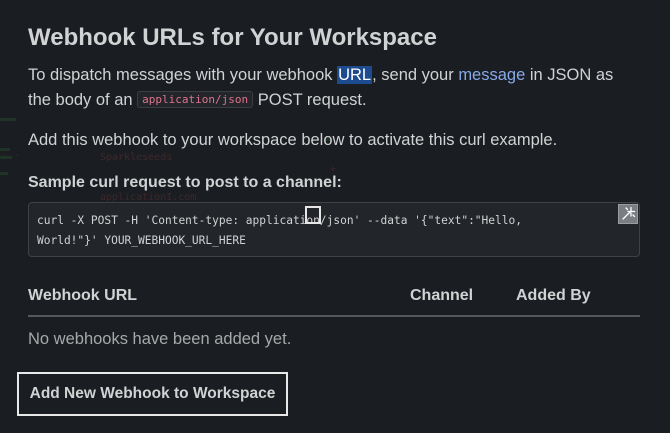 The image size is (670, 433). I want to click on add-new-webhook-button: Add New Webhook to Workspace, so click(152, 394).